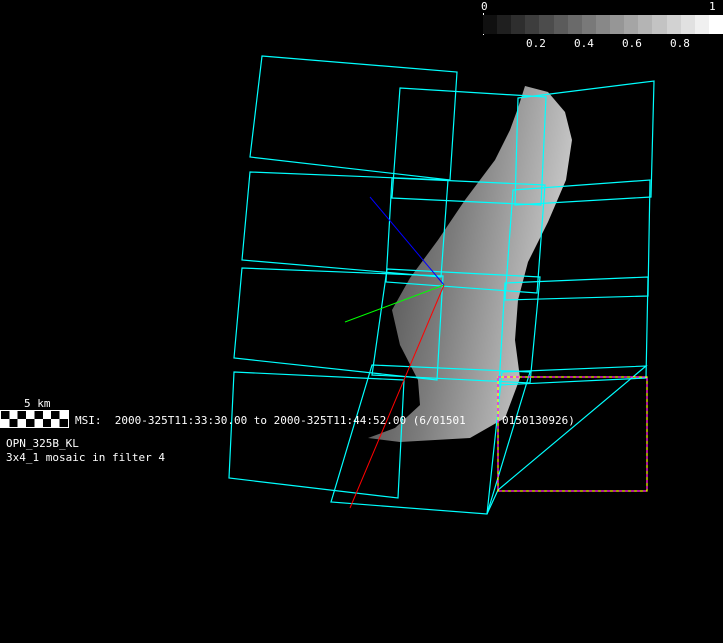  Describe the element at coordinates (42, 443) in the screenshot. I see `target-id: OPN_325B_KL` at that location.